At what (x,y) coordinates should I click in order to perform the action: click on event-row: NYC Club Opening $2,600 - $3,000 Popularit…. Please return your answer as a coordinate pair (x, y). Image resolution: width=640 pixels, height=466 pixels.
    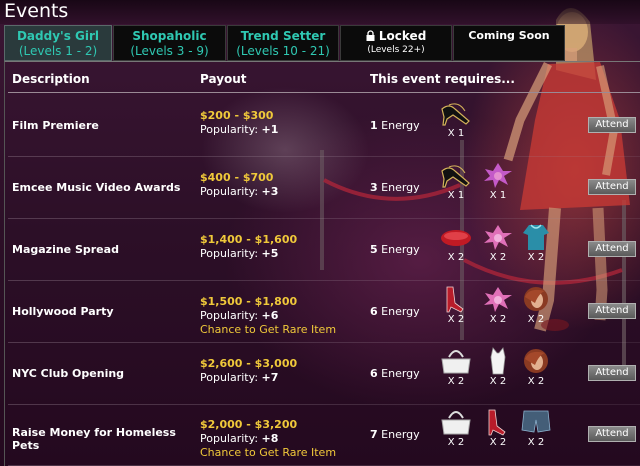
    Looking at the image, I should click on (324, 374).